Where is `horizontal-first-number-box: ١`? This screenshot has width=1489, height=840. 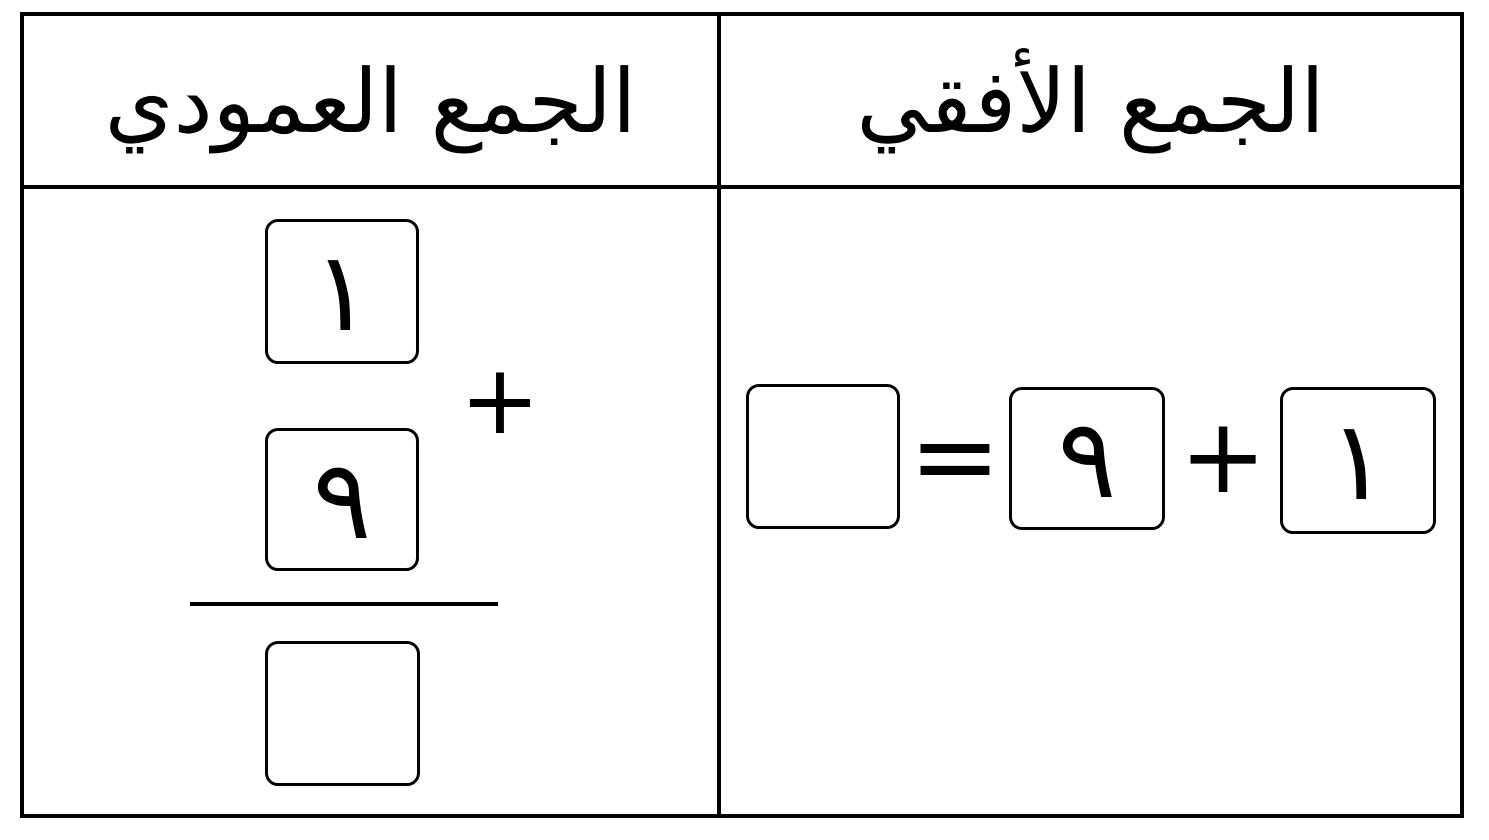 horizontal-first-number-box: ١ is located at coordinates (1358, 460).